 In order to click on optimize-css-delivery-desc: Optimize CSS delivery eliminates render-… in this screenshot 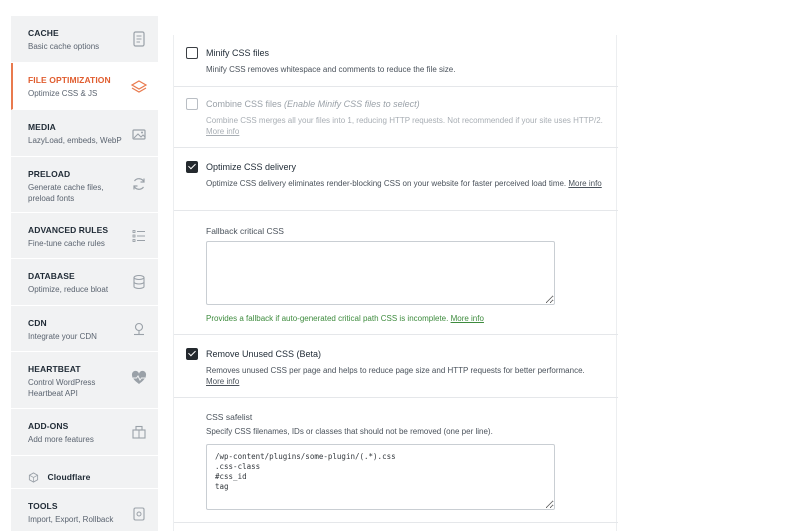, I will do `click(408, 183)`.